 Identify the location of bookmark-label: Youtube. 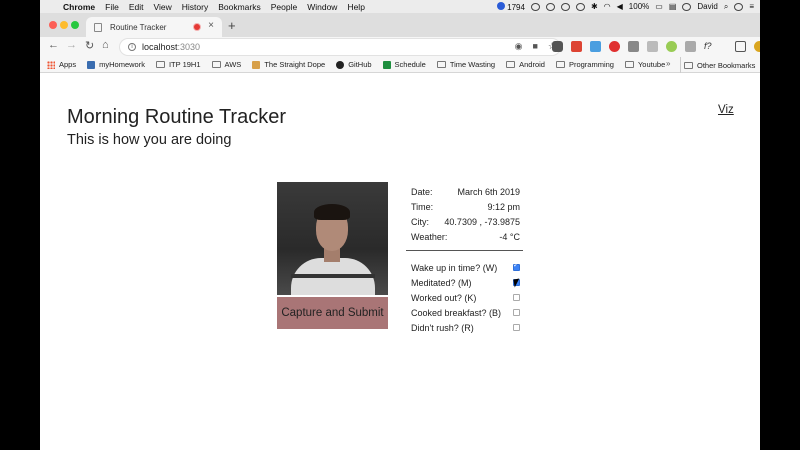
(651, 64).